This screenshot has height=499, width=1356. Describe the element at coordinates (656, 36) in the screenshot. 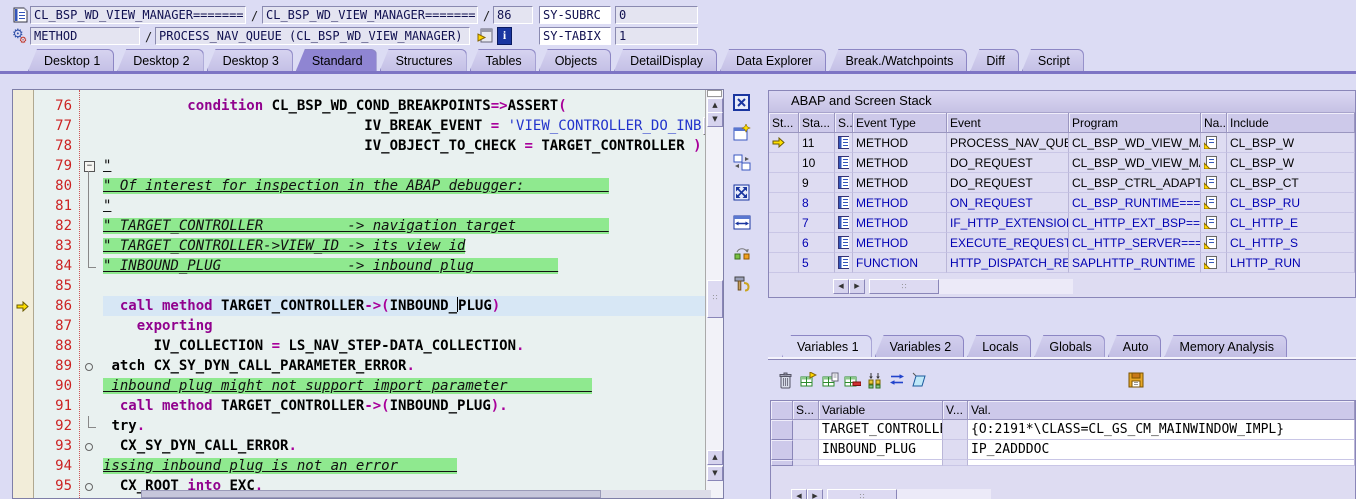

I see `sy-tabix-value-field: 1` at that location.